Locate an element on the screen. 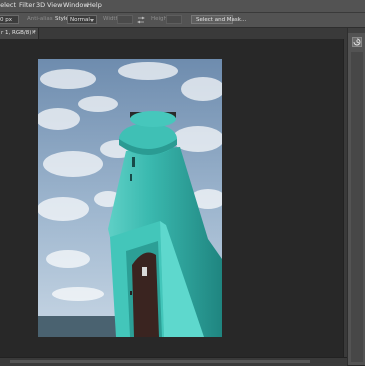  document-tab-row: r 1, RGB/8) * × is located at coordinates (173, 33).